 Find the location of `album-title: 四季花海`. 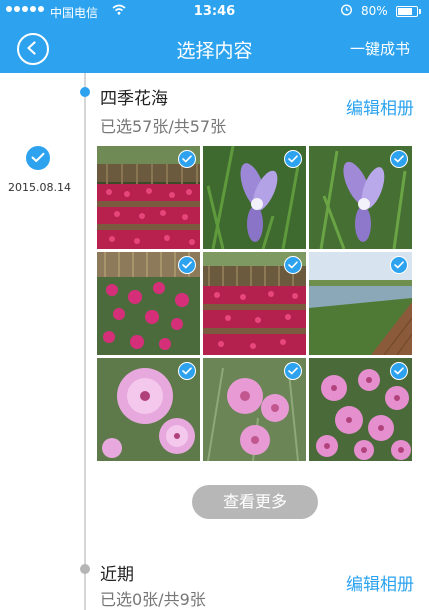

album-title: 四季花海 is located at coordinates (134, 99).